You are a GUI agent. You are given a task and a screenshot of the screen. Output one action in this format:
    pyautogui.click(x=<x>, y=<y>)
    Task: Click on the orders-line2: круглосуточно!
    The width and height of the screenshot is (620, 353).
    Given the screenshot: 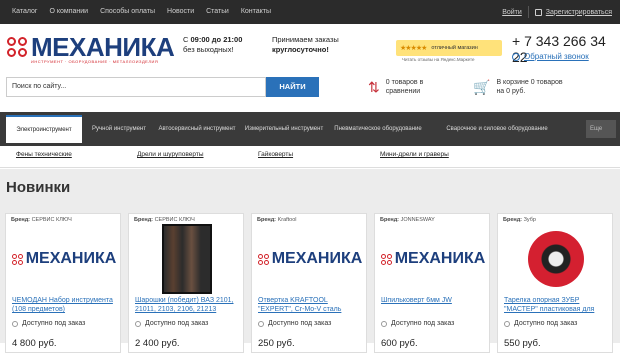 What is the action you would take?
    pyautogui.click(x=300, y=49)
    